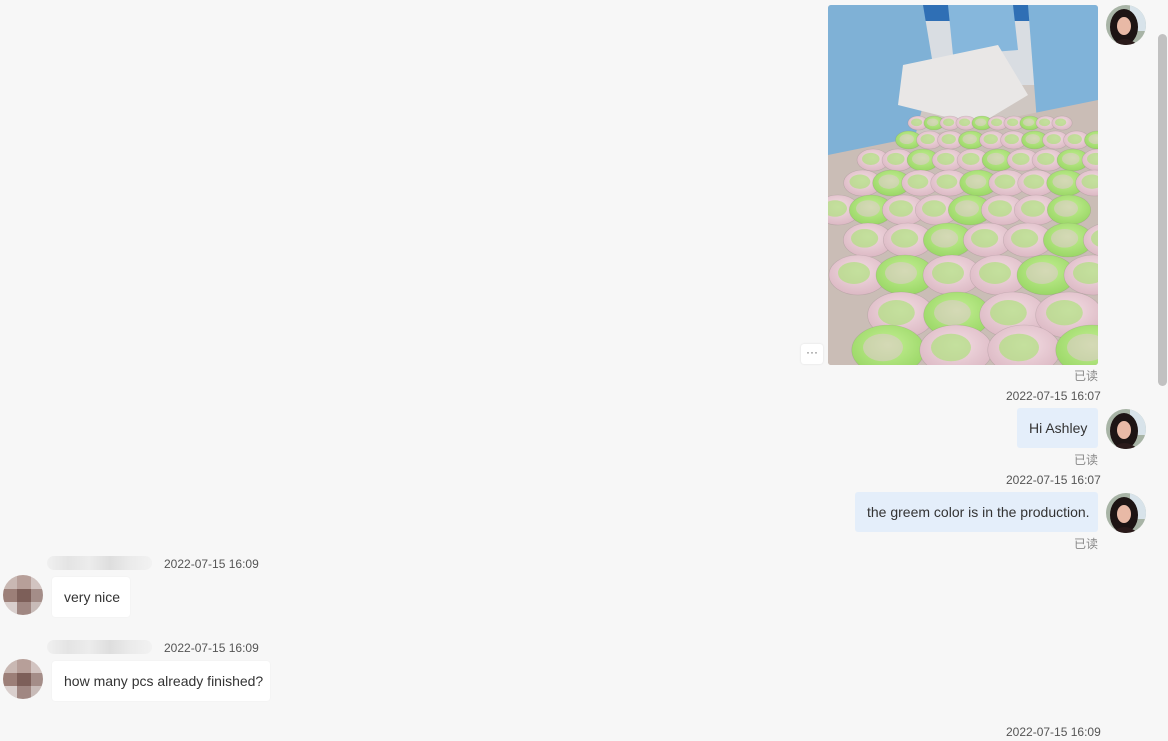 Image resolution: width=1168 pixels, height=741 pixels. What do you see at coordinates (976, 512) in the screenshot?
I see `message-bubble-outgoing: the greem color is in the production.` at bounding box center [976, 512].